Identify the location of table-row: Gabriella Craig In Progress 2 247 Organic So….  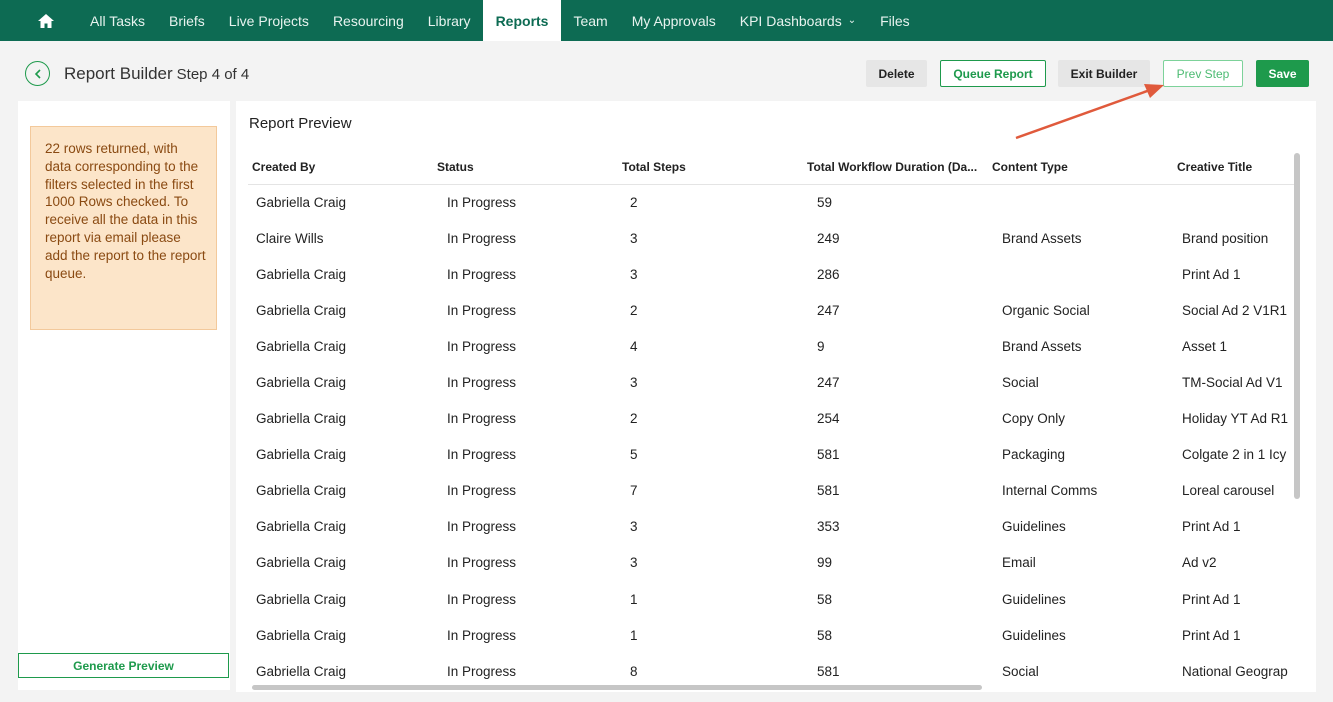
(771, 310).